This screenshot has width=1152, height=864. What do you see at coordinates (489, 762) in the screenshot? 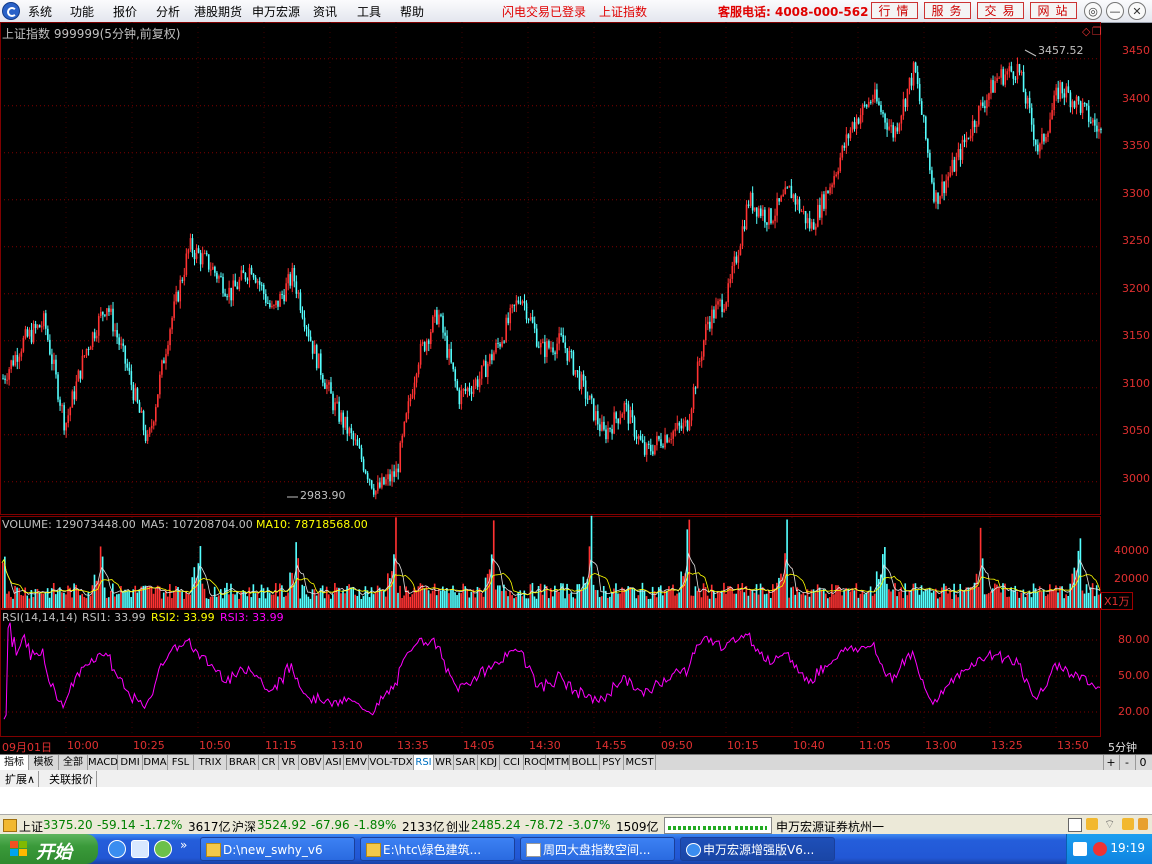
I see `indicator-tab-kdj: KDJ` at bounding box center [489, 762].